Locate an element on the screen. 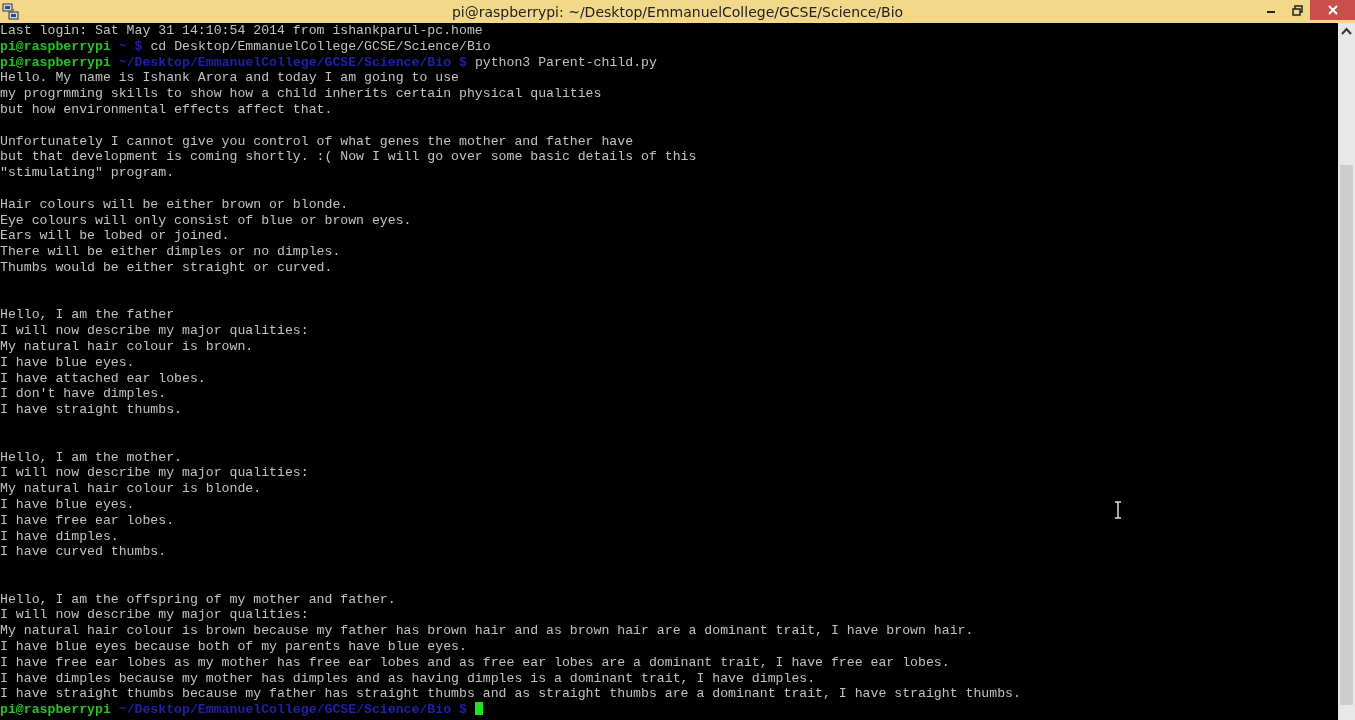  output-line: "stimulating" program. is located at coordinates (87, 173).